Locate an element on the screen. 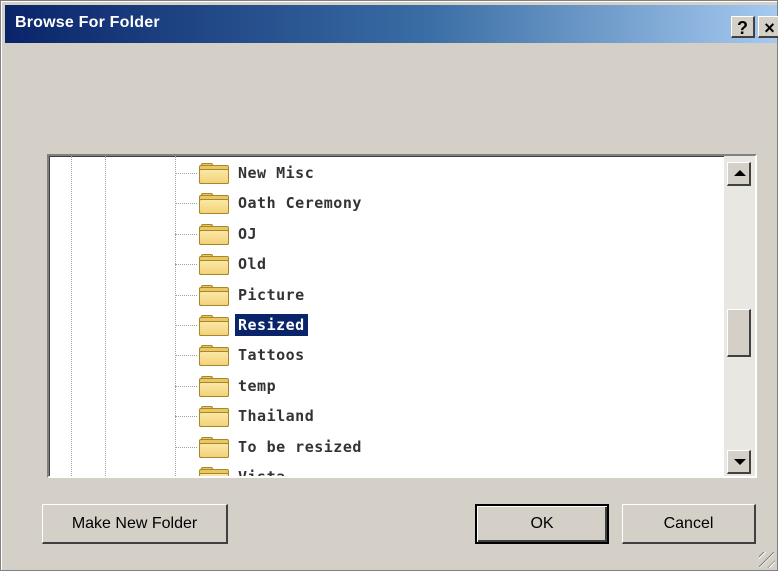  title-bar: Browse For Folder ? × is located at coordinates (391, 24).